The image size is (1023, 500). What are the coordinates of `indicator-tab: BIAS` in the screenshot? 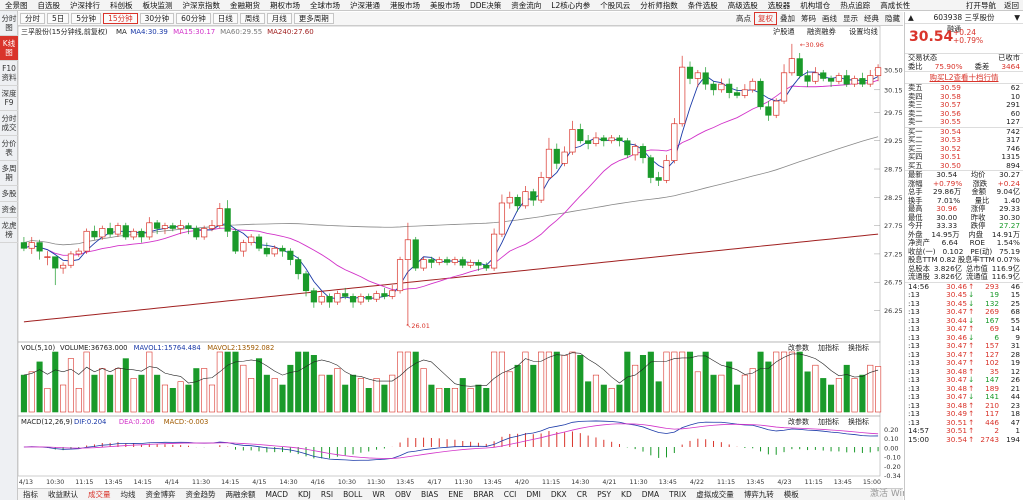 It's located at (429, 494).